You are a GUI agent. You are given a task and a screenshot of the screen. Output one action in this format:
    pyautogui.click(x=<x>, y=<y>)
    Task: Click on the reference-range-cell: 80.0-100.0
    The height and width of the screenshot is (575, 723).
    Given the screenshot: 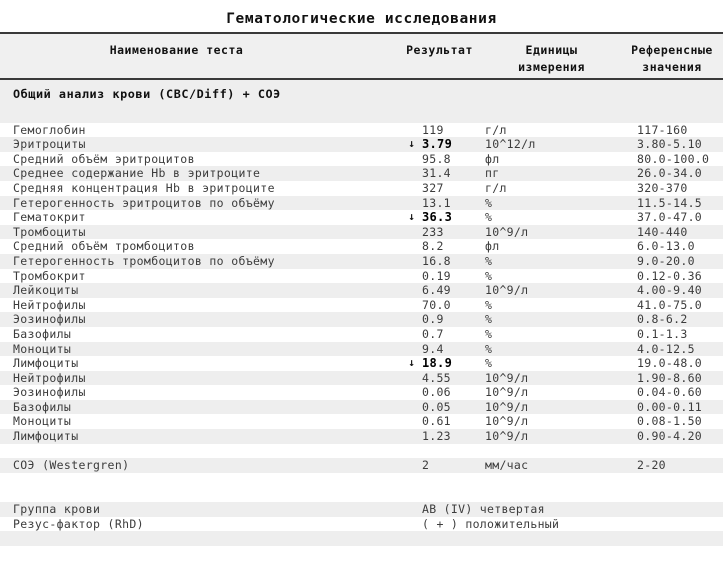 What is the action you would take?
    pyautogui.click(x=676, y=159)
    